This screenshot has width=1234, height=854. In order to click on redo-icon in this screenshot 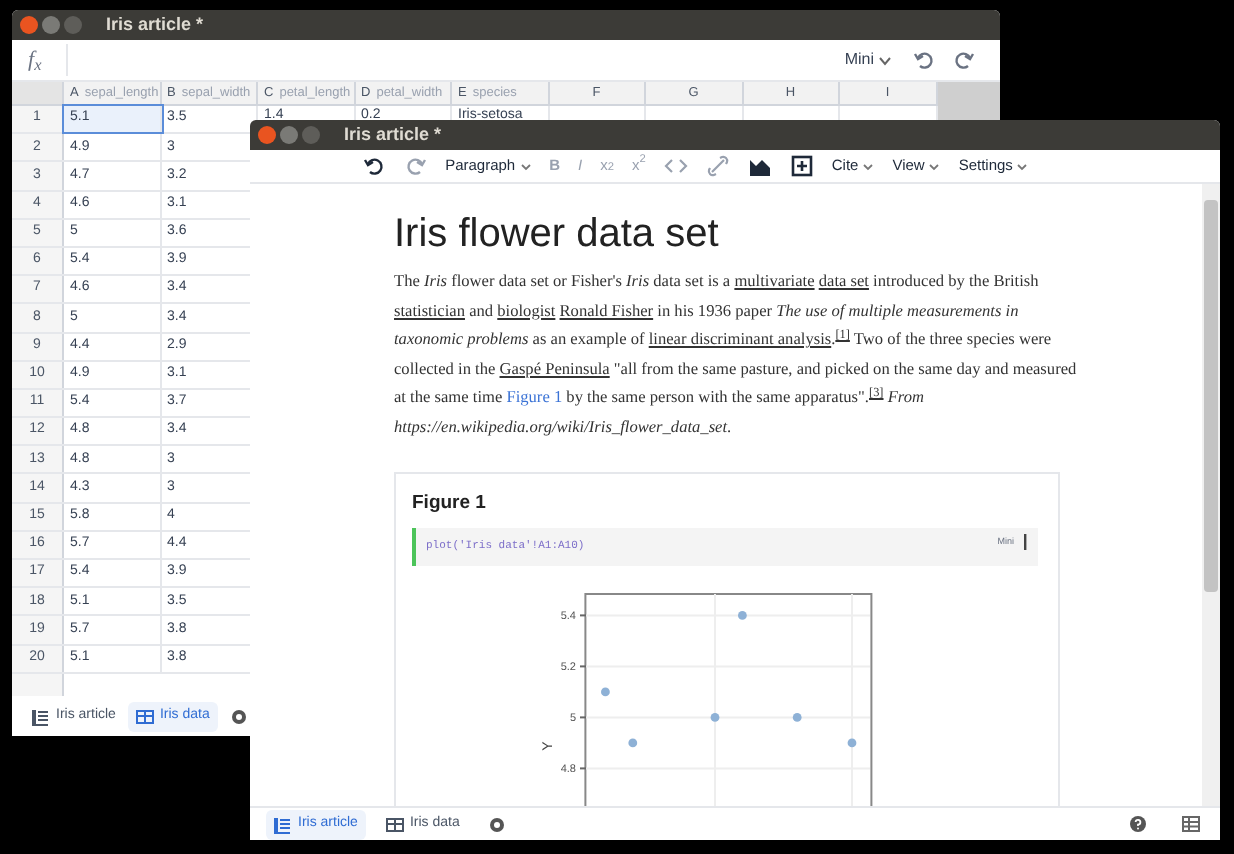, I will do `click(964, 60)`.